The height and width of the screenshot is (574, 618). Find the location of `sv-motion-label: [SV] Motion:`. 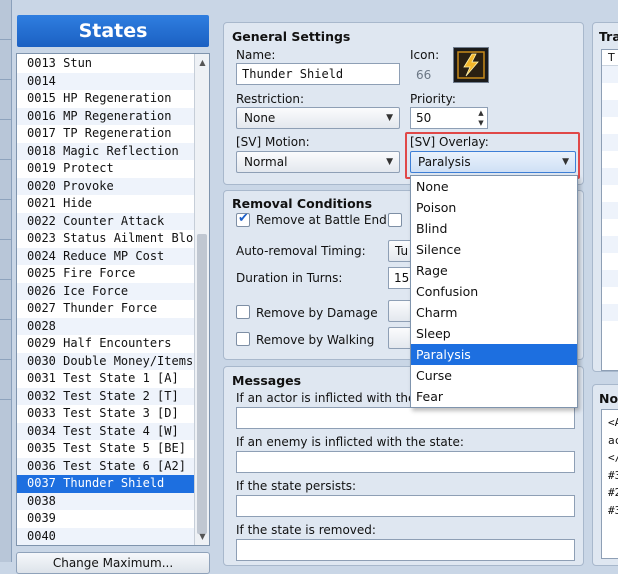

sv-motion-label: [SV] Motion: is located at coordinates (273, 142).